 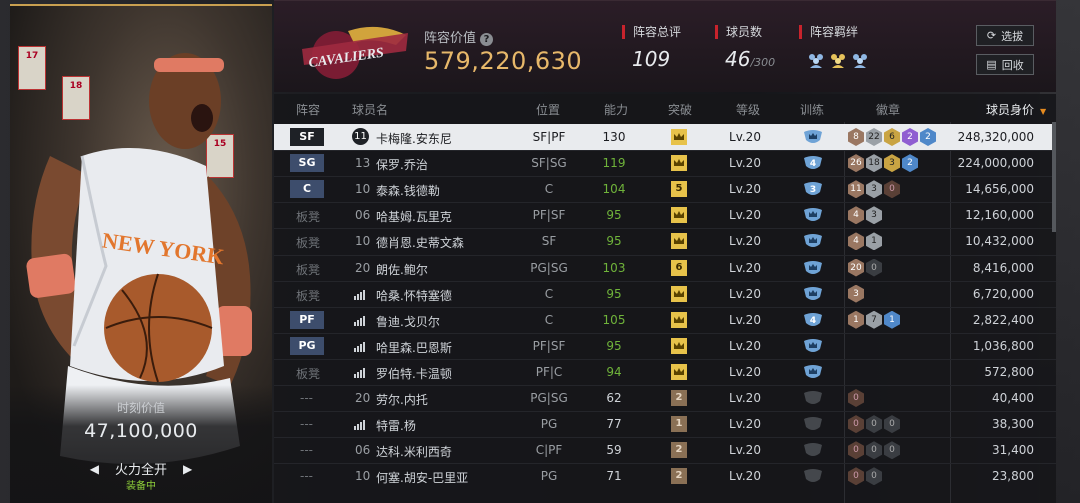 I want to click on player-count: 球员数 46/300, so click(x=745, y=48).